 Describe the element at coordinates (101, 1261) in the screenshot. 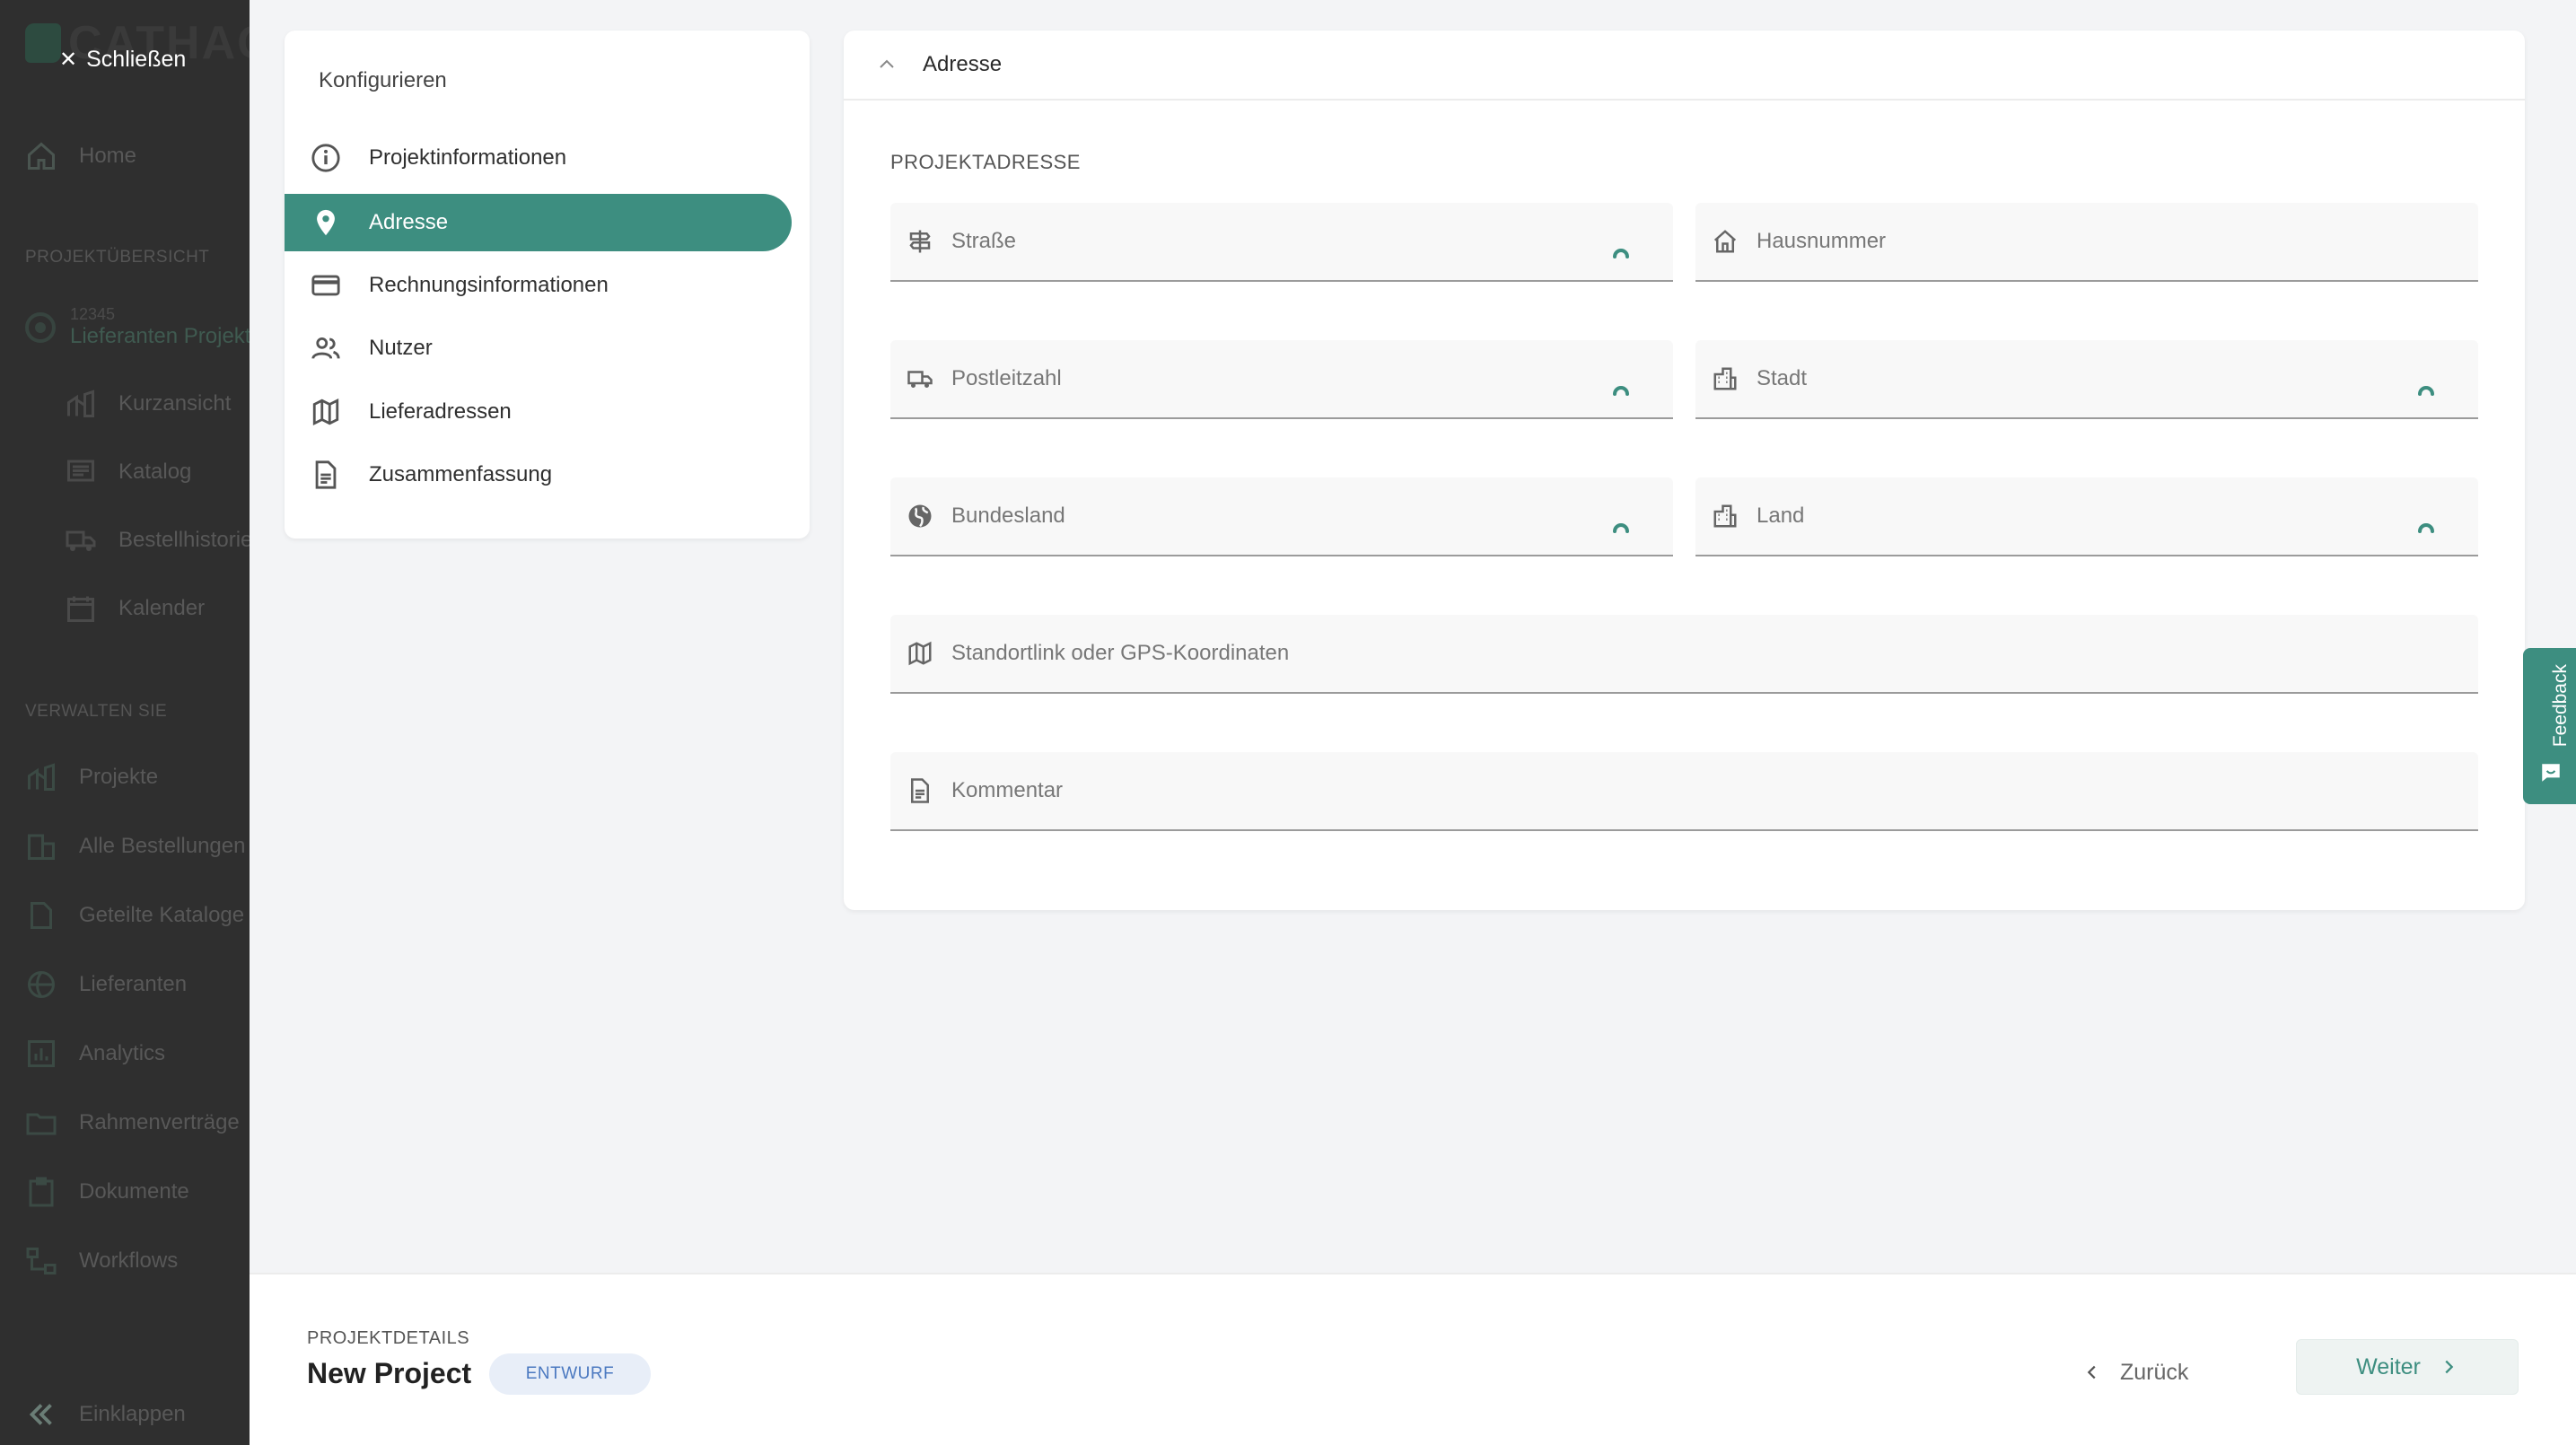

I see `sidebar-item-workflows: Workflows` at that location.